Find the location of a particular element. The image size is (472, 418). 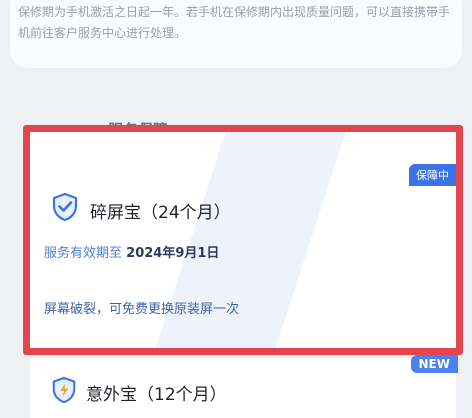

new-badge: NEW is located at coordinates (434, 364).